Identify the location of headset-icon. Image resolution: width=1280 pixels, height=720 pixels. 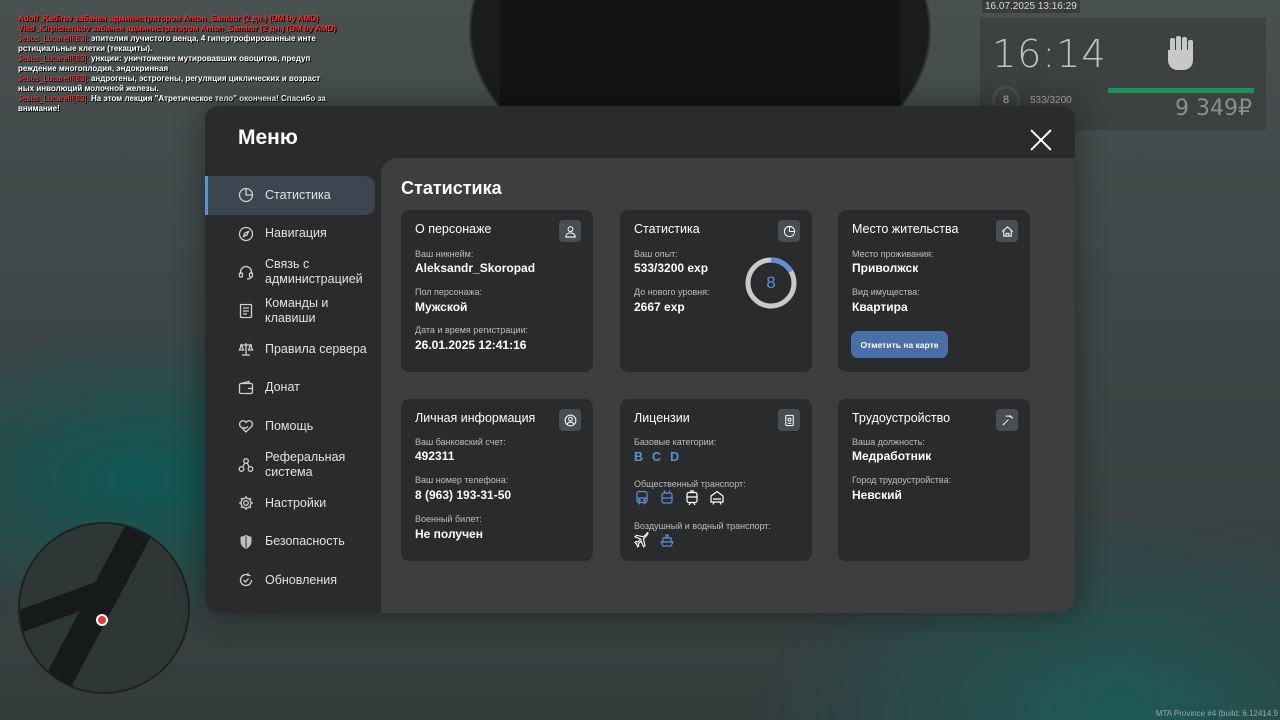
(246, 273).